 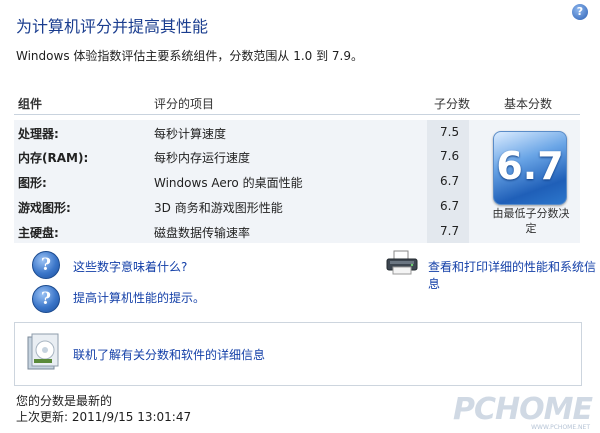 What do you see at coordinates (228, 183) in the screenshot?
I see `item-label: Windows Aero 的桌面性能` at bounding box center [228, 183].